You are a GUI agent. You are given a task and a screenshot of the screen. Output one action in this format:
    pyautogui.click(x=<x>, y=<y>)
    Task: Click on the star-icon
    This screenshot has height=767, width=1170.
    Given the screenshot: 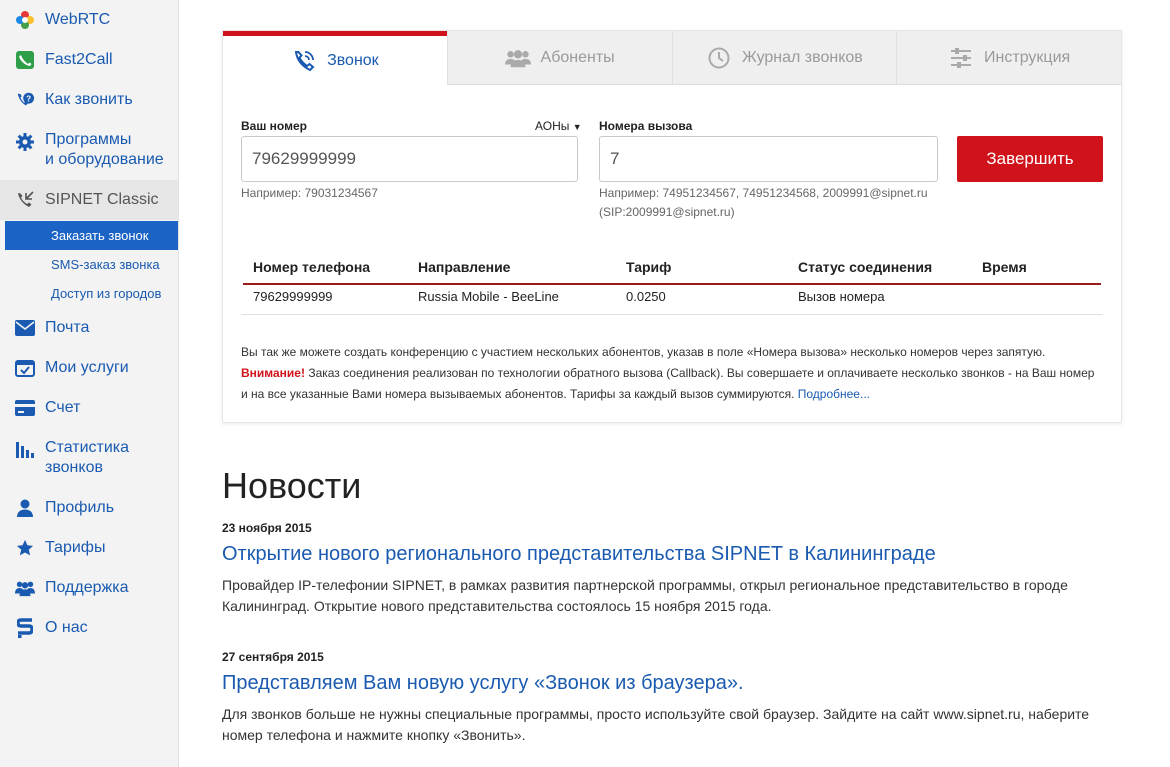 What is the action you would take?
    pyautogui.click(x=25, y=548)
    